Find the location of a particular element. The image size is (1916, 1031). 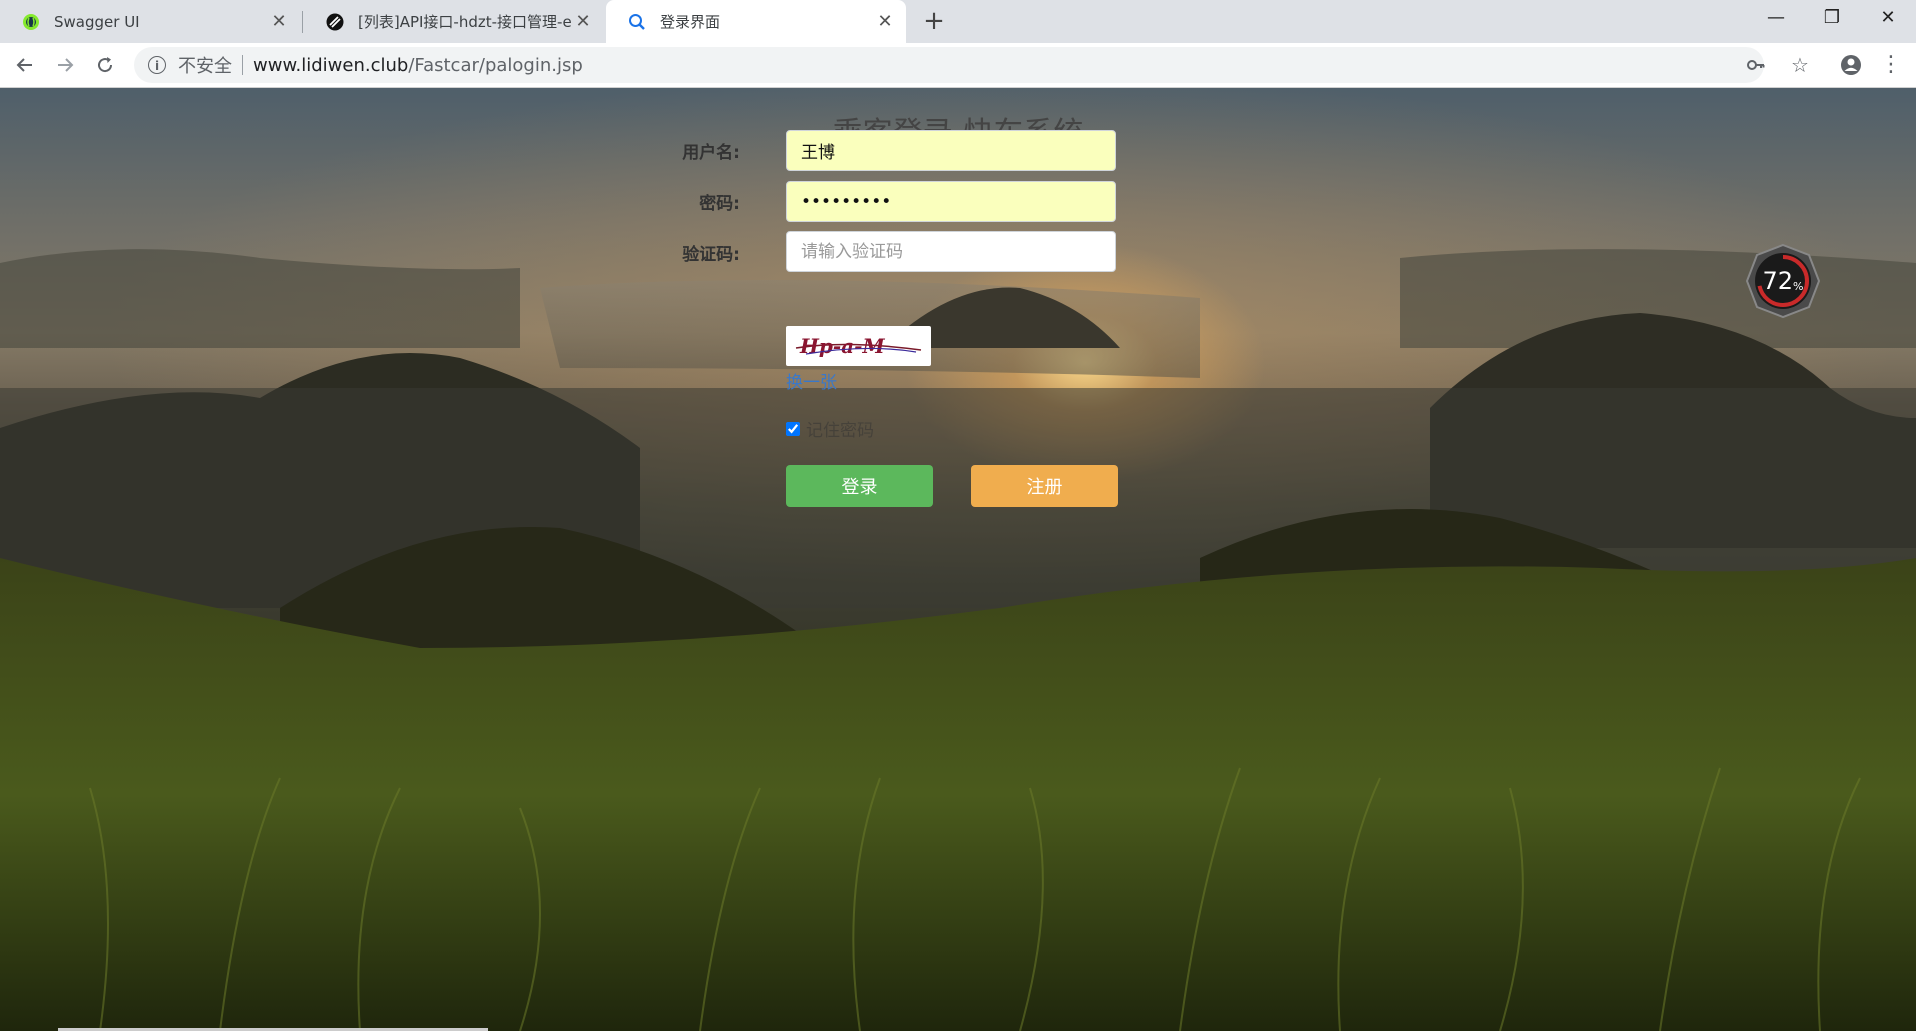

api-icon is located at coordinates (335, 21).